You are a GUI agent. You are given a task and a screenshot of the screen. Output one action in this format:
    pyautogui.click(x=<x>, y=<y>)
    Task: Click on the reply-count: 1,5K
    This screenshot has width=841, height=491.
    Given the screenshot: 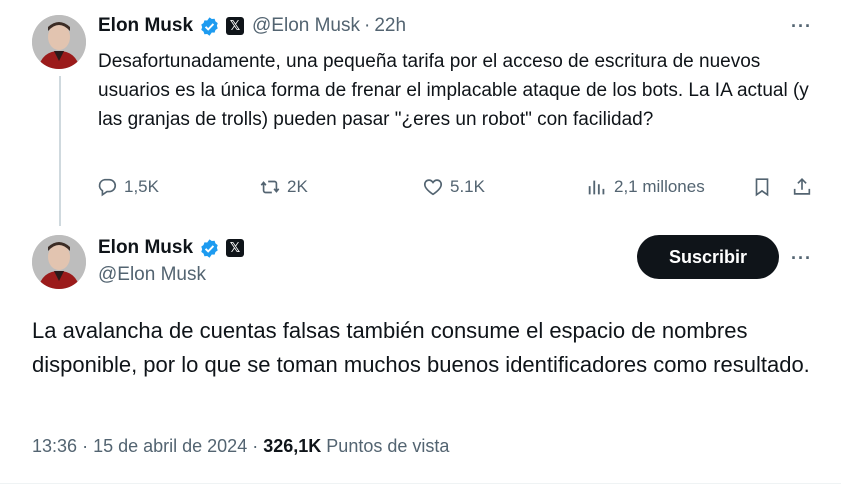 What is the action you would take?
    pyautogui.click(x=141, y=186)
    